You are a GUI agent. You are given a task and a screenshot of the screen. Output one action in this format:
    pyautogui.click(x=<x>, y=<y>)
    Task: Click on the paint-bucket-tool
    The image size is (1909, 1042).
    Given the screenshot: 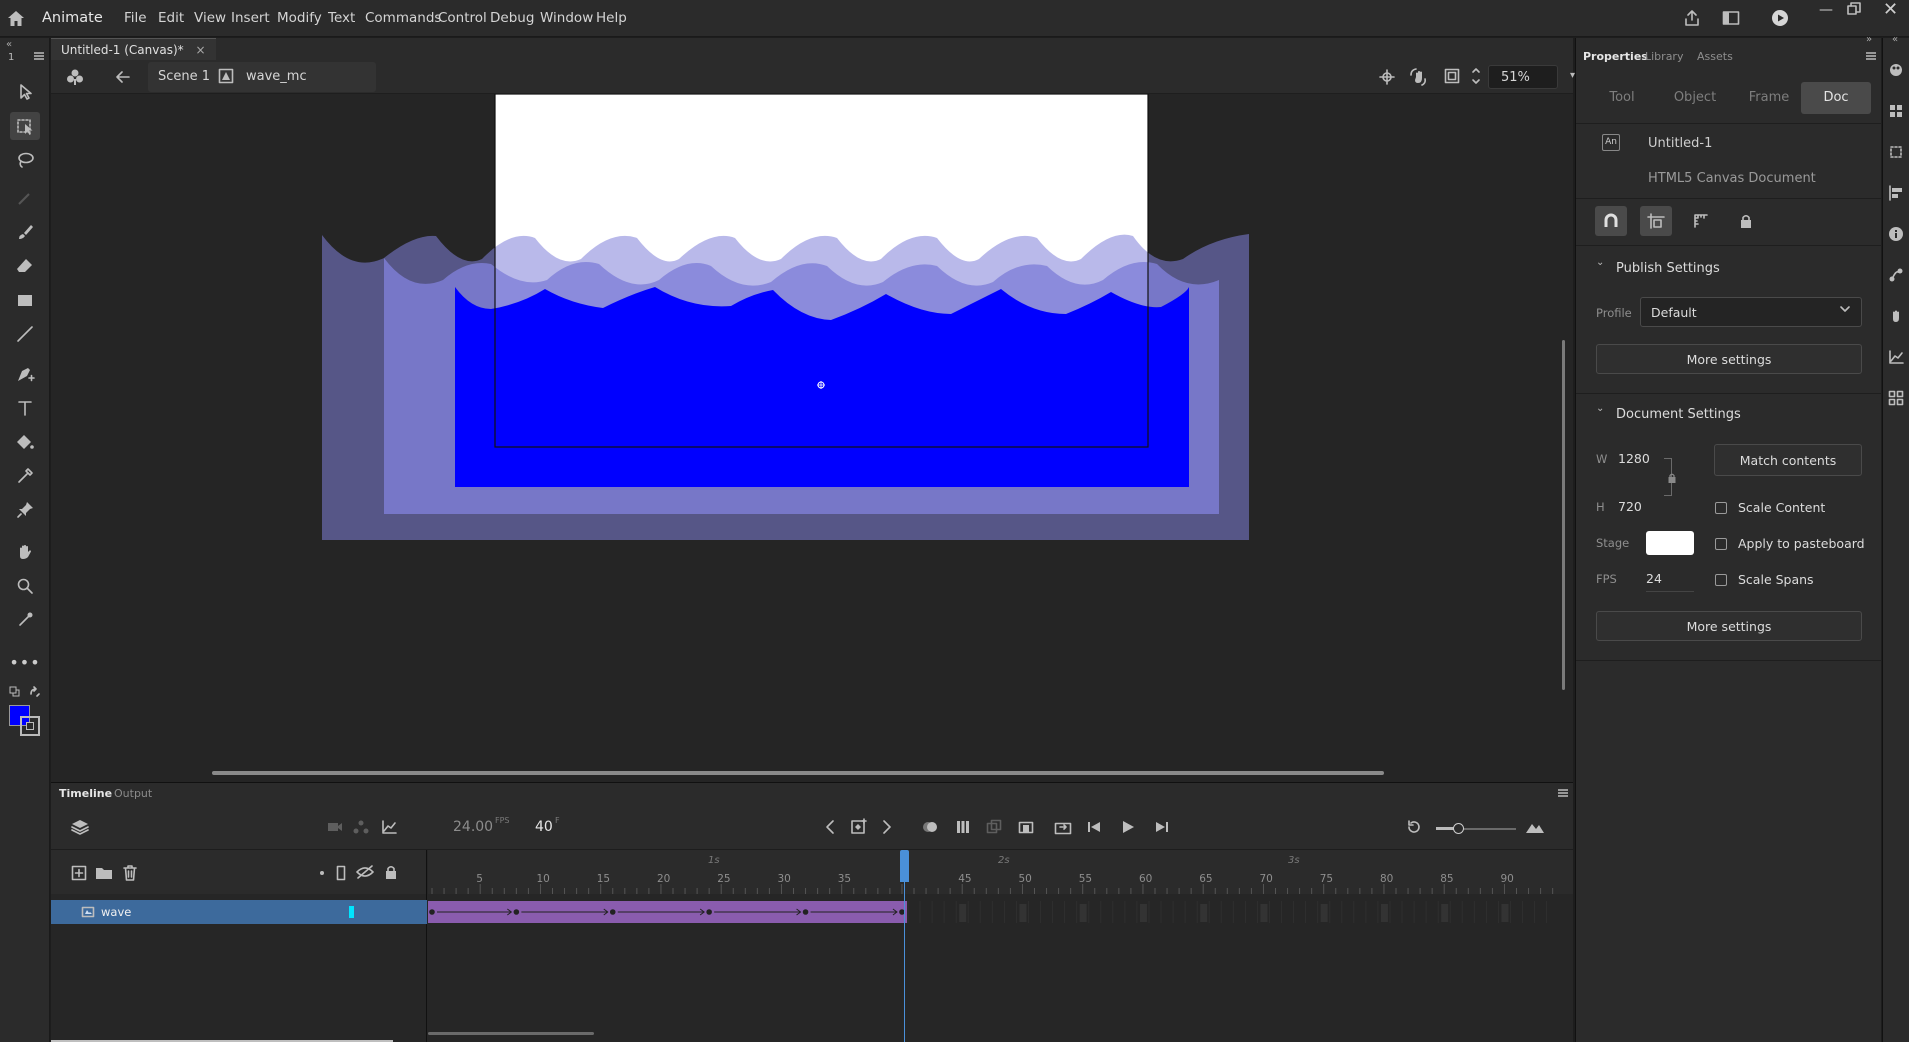 What is the action you would take?
    pyautogui.click(x=25, y=442)
    